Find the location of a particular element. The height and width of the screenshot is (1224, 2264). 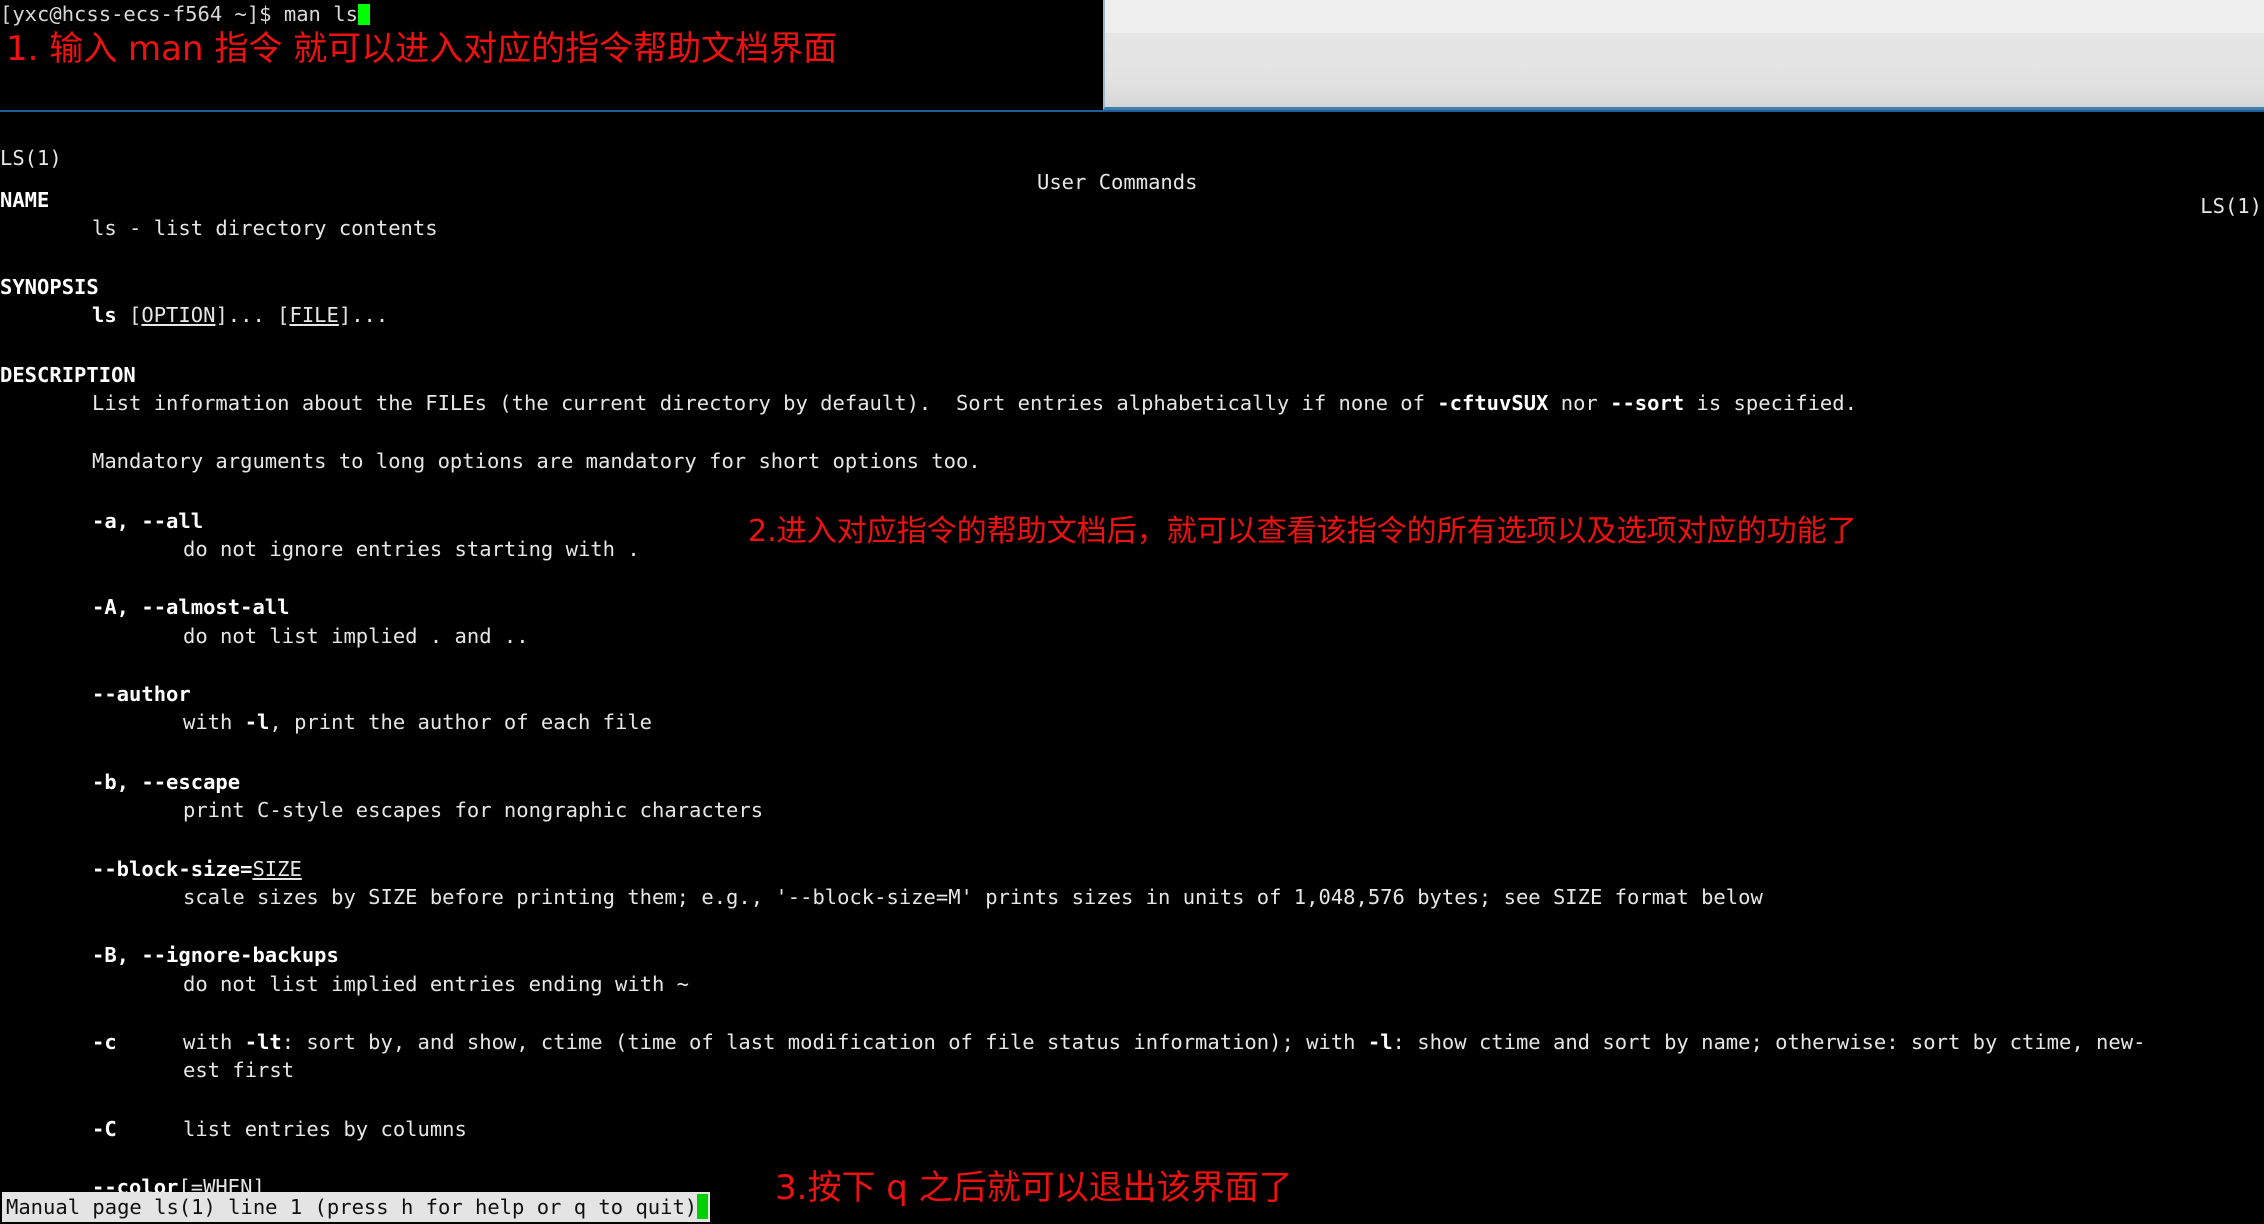

man-option-flag-almost-all: -A, --almost-all is located at coordinates (191, 607).